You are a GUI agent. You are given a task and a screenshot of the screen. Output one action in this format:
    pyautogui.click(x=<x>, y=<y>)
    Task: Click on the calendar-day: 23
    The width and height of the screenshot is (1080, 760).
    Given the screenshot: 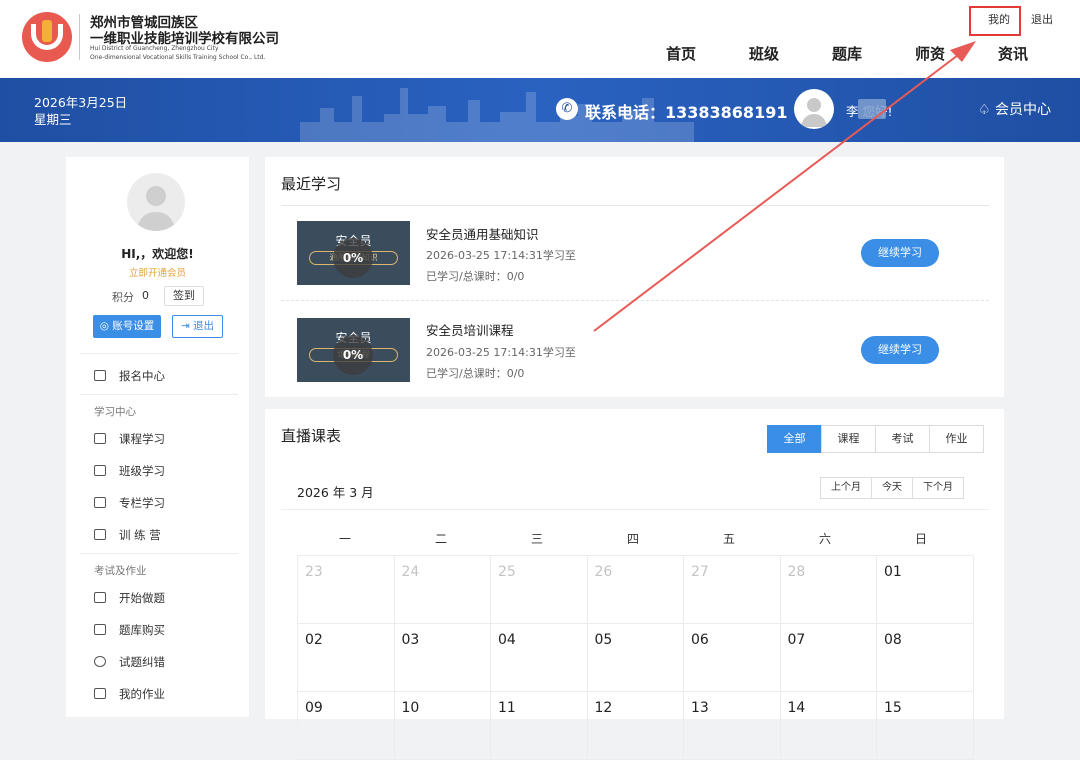 What is the action you would take?
    pyautogui.click(x=346, y=590)
    